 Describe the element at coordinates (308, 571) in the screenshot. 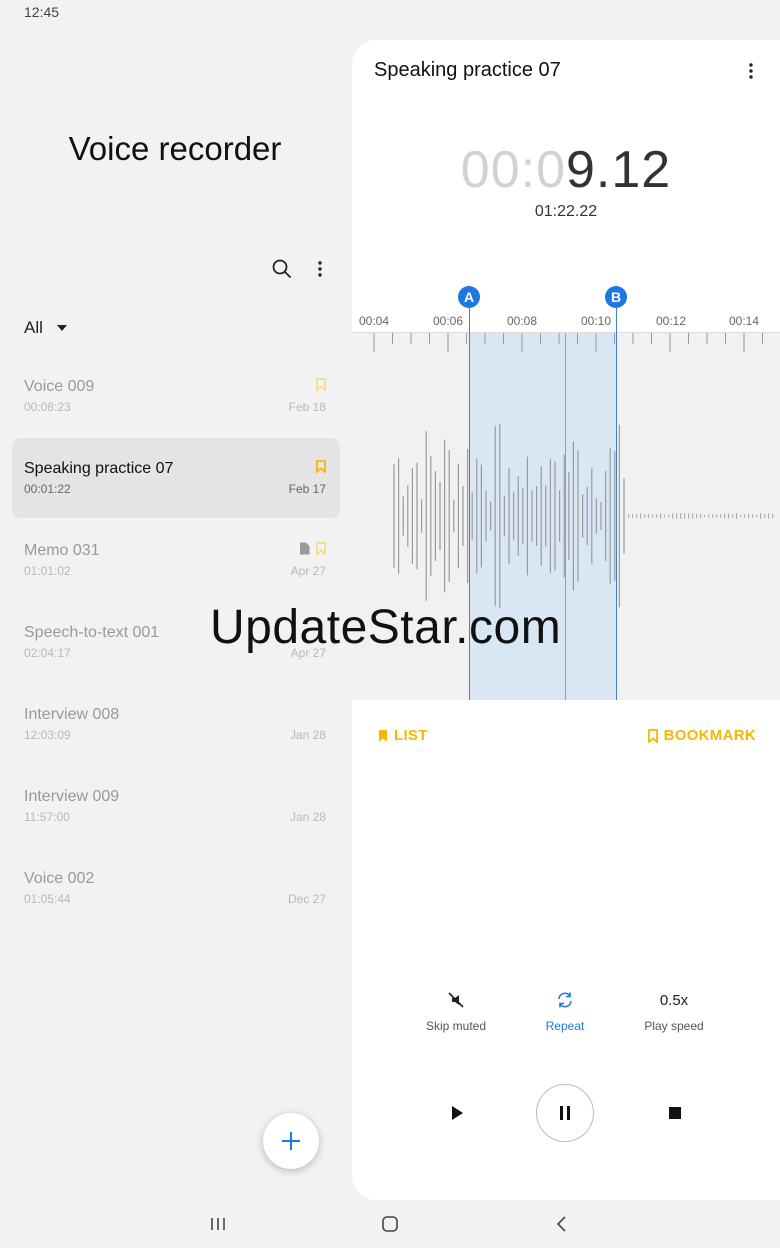

I see `recording-date: Apr 27` at that location.